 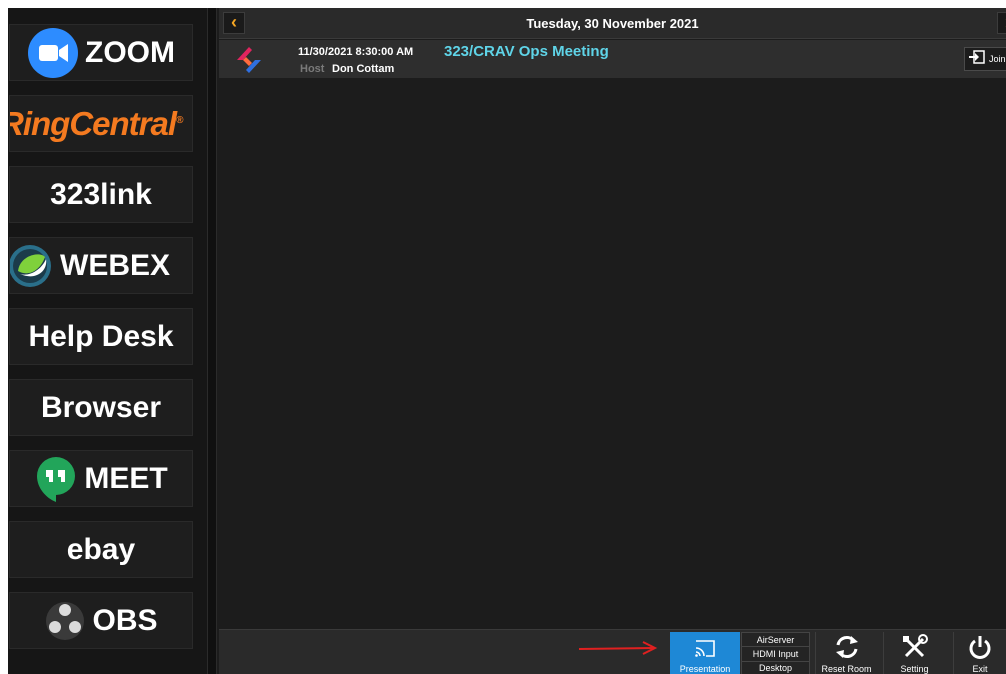 What do you see at coordinates (125, 620) in the screenshot?
I see `app-label-obs: OBS` at bounding box center [125, 620].